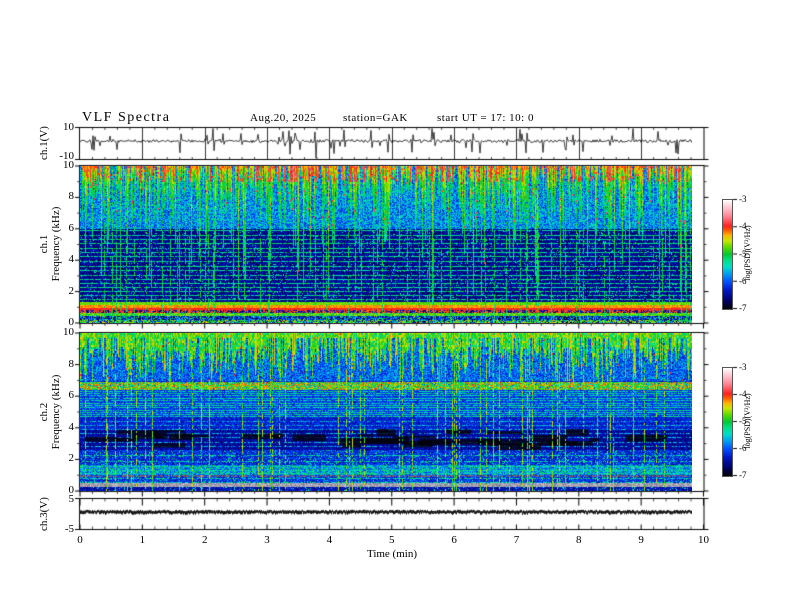 Image resolution: width=792 pixels, height=612 pixels. What do you see at coordinates (641, 540) in the screenshot?
I see `x-tick-label: 9` at bounding box center [641, 540].